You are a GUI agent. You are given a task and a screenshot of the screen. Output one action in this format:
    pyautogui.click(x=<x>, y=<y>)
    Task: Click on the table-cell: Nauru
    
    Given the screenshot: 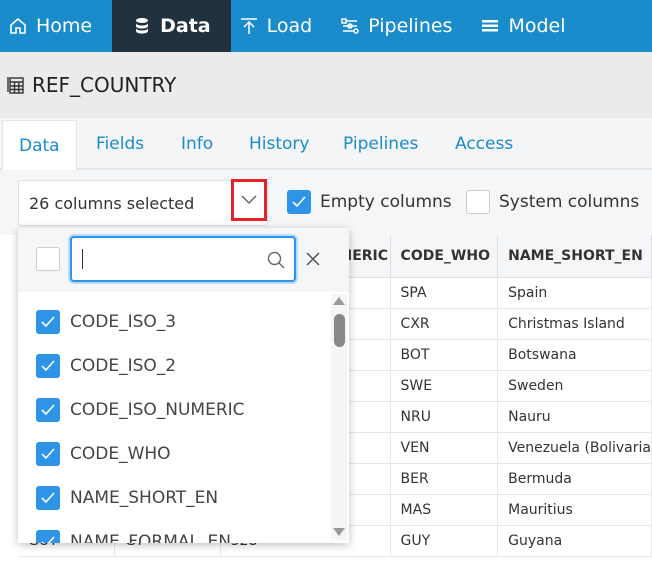 What is the action you would take?
    pyautogui.click(x=574, y=417)
    